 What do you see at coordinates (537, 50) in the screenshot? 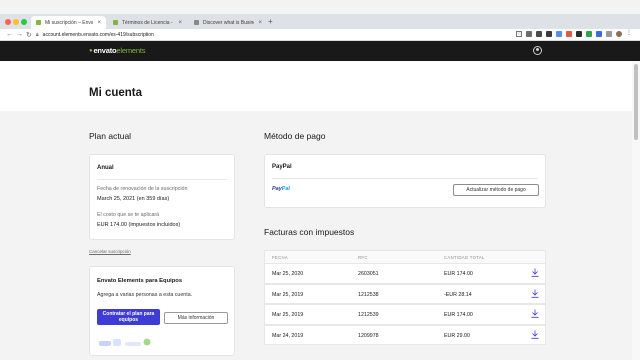
I see `user-account-icon` at bounding box center [537, 50].